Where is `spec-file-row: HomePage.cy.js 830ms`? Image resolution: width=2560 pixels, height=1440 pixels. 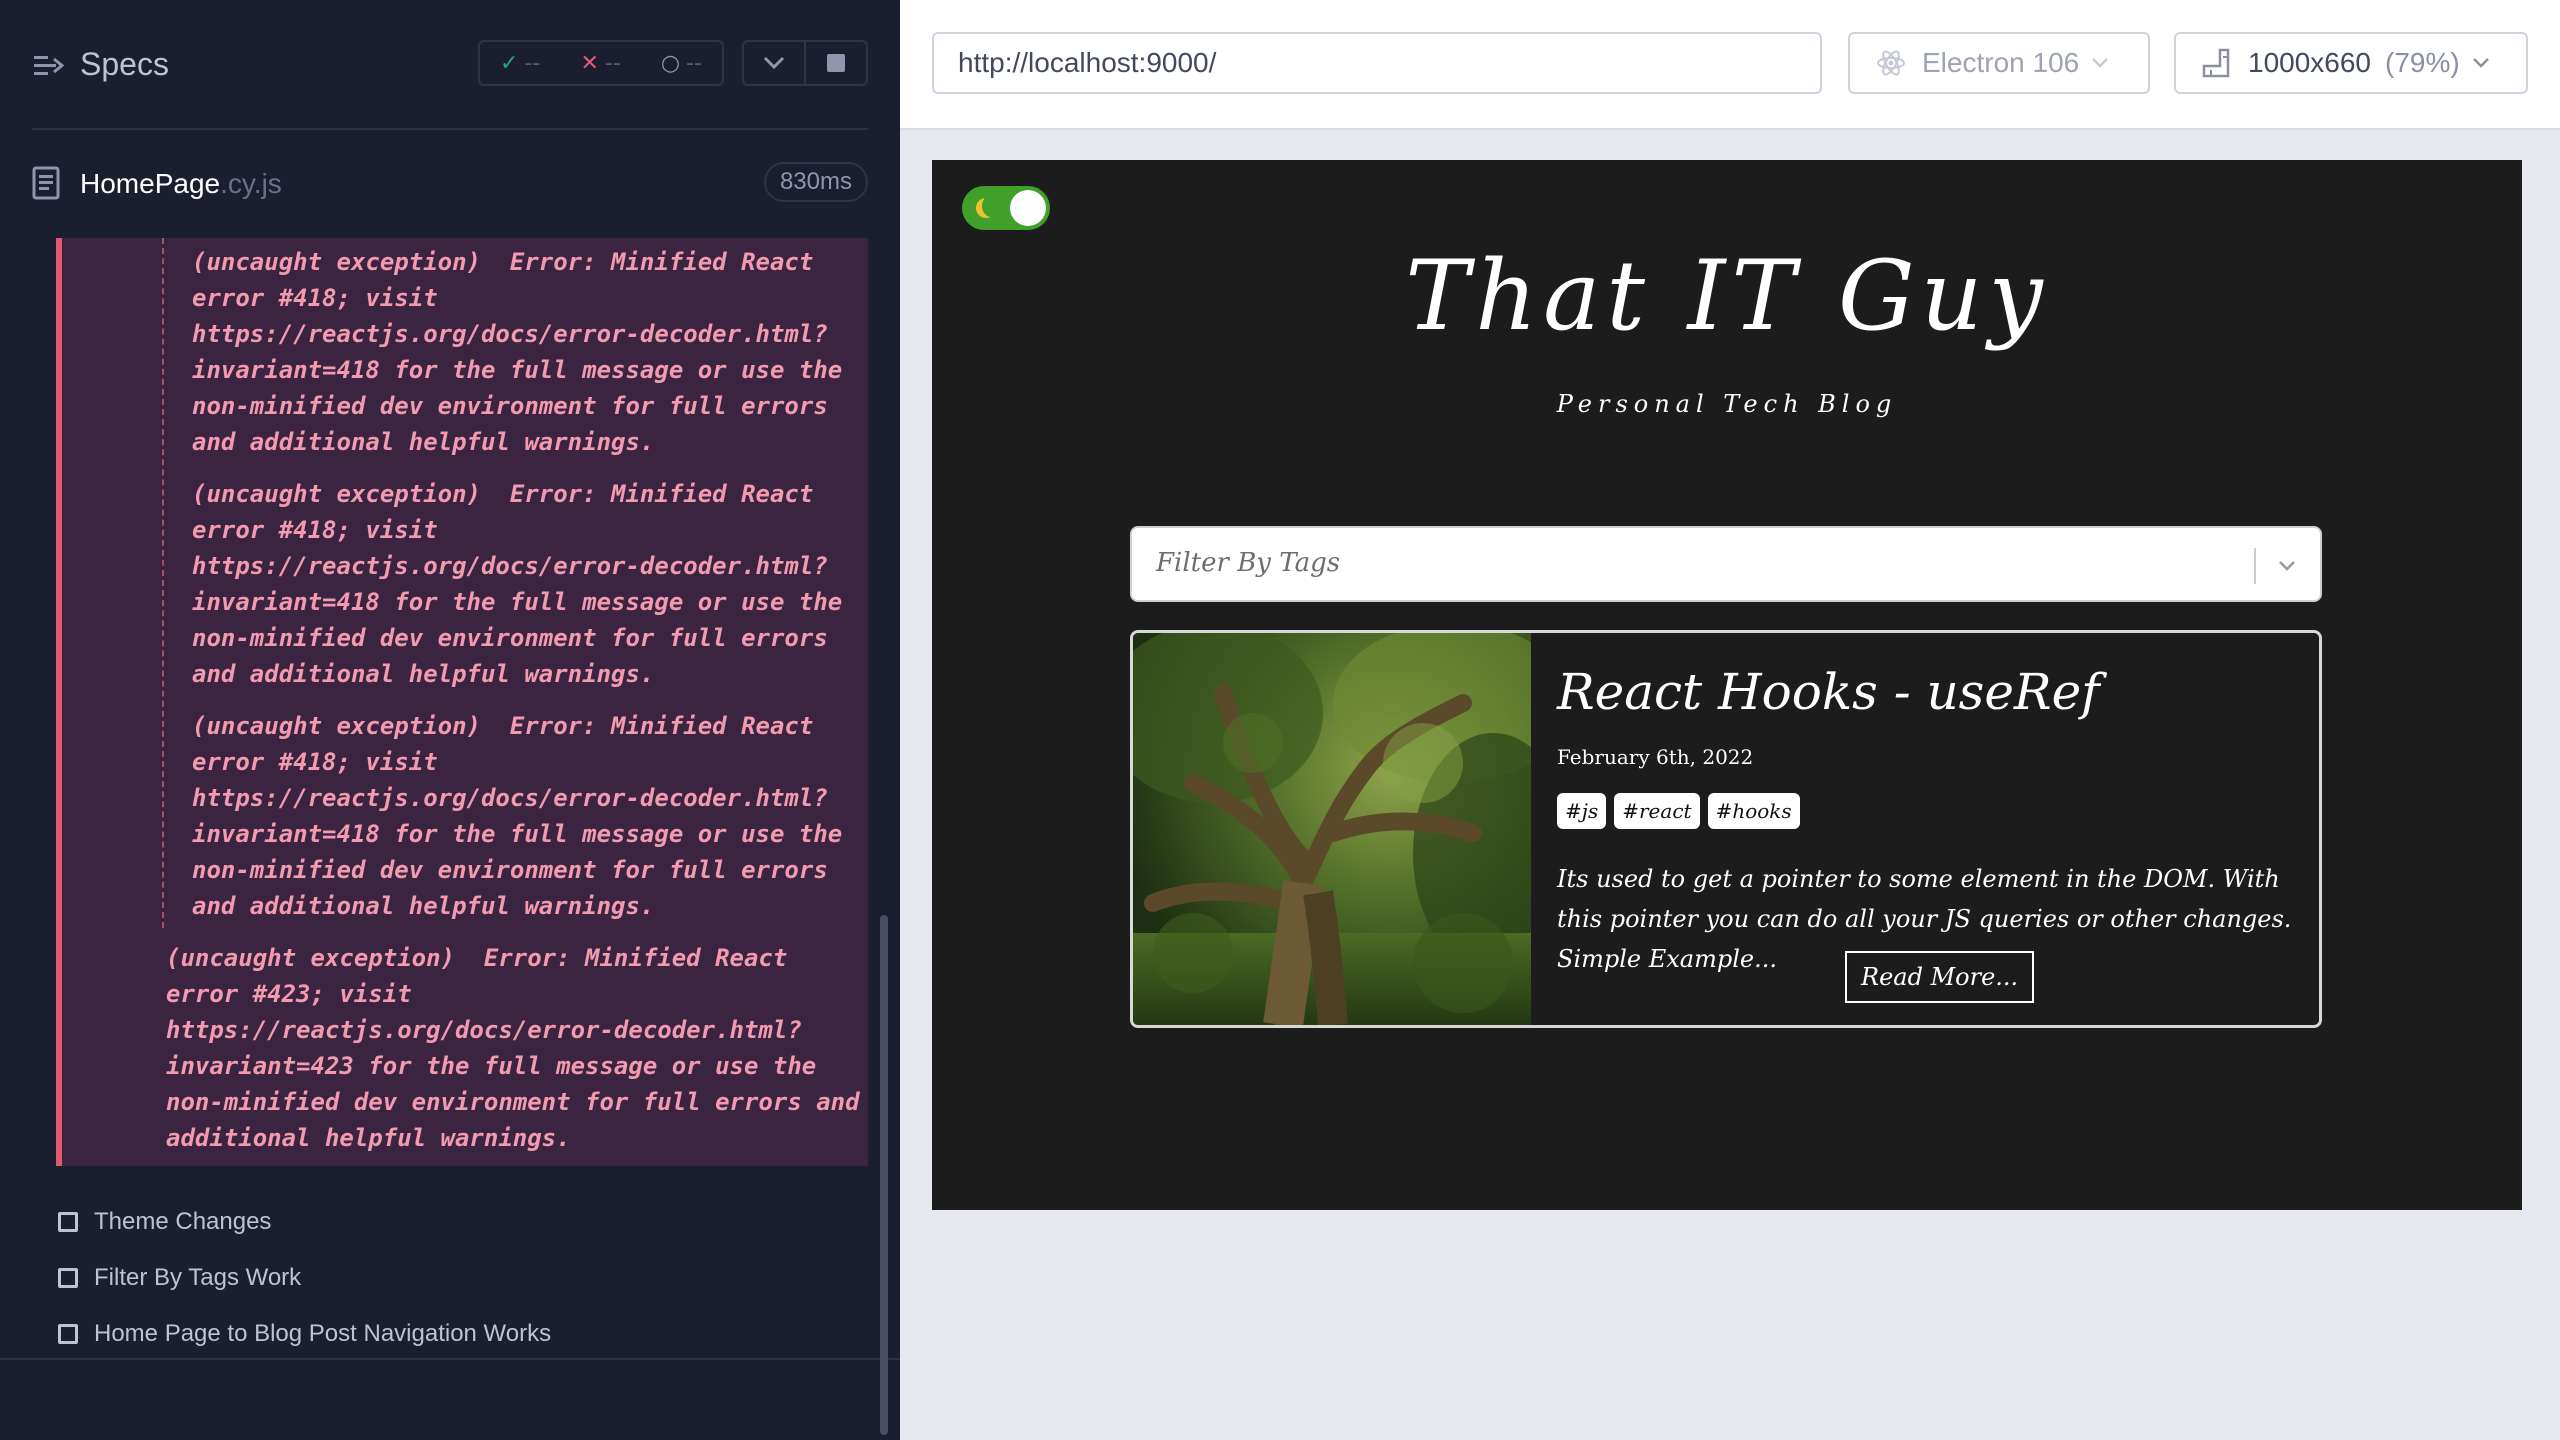
spec-file-row: HomePage.cy.js 830ms is located at coordinates (450, 183).